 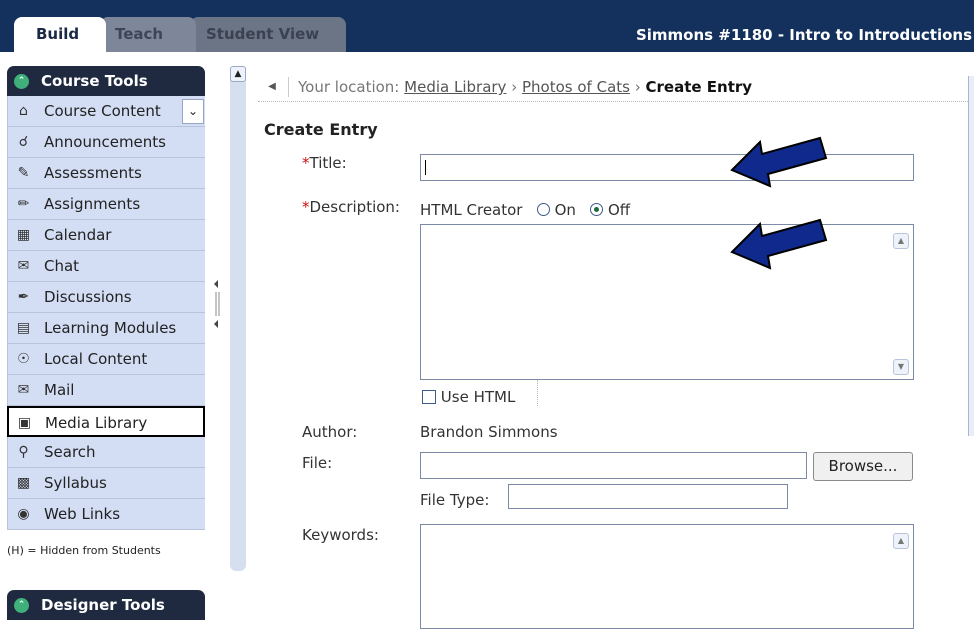 I want to click on sidebar-item-assignments: ✏ Assignments, so click(x=106, y=204).